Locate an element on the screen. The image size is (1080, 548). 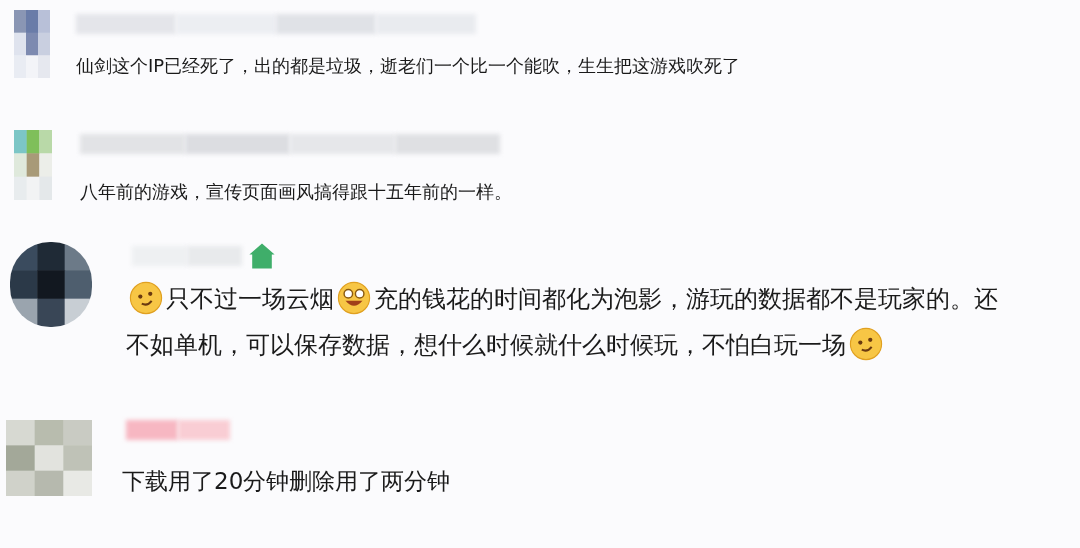
comment-text: 八年前的游戏，宣传页面画风搞得跟十五年前的一样。 is located at coordinates (296, 191).